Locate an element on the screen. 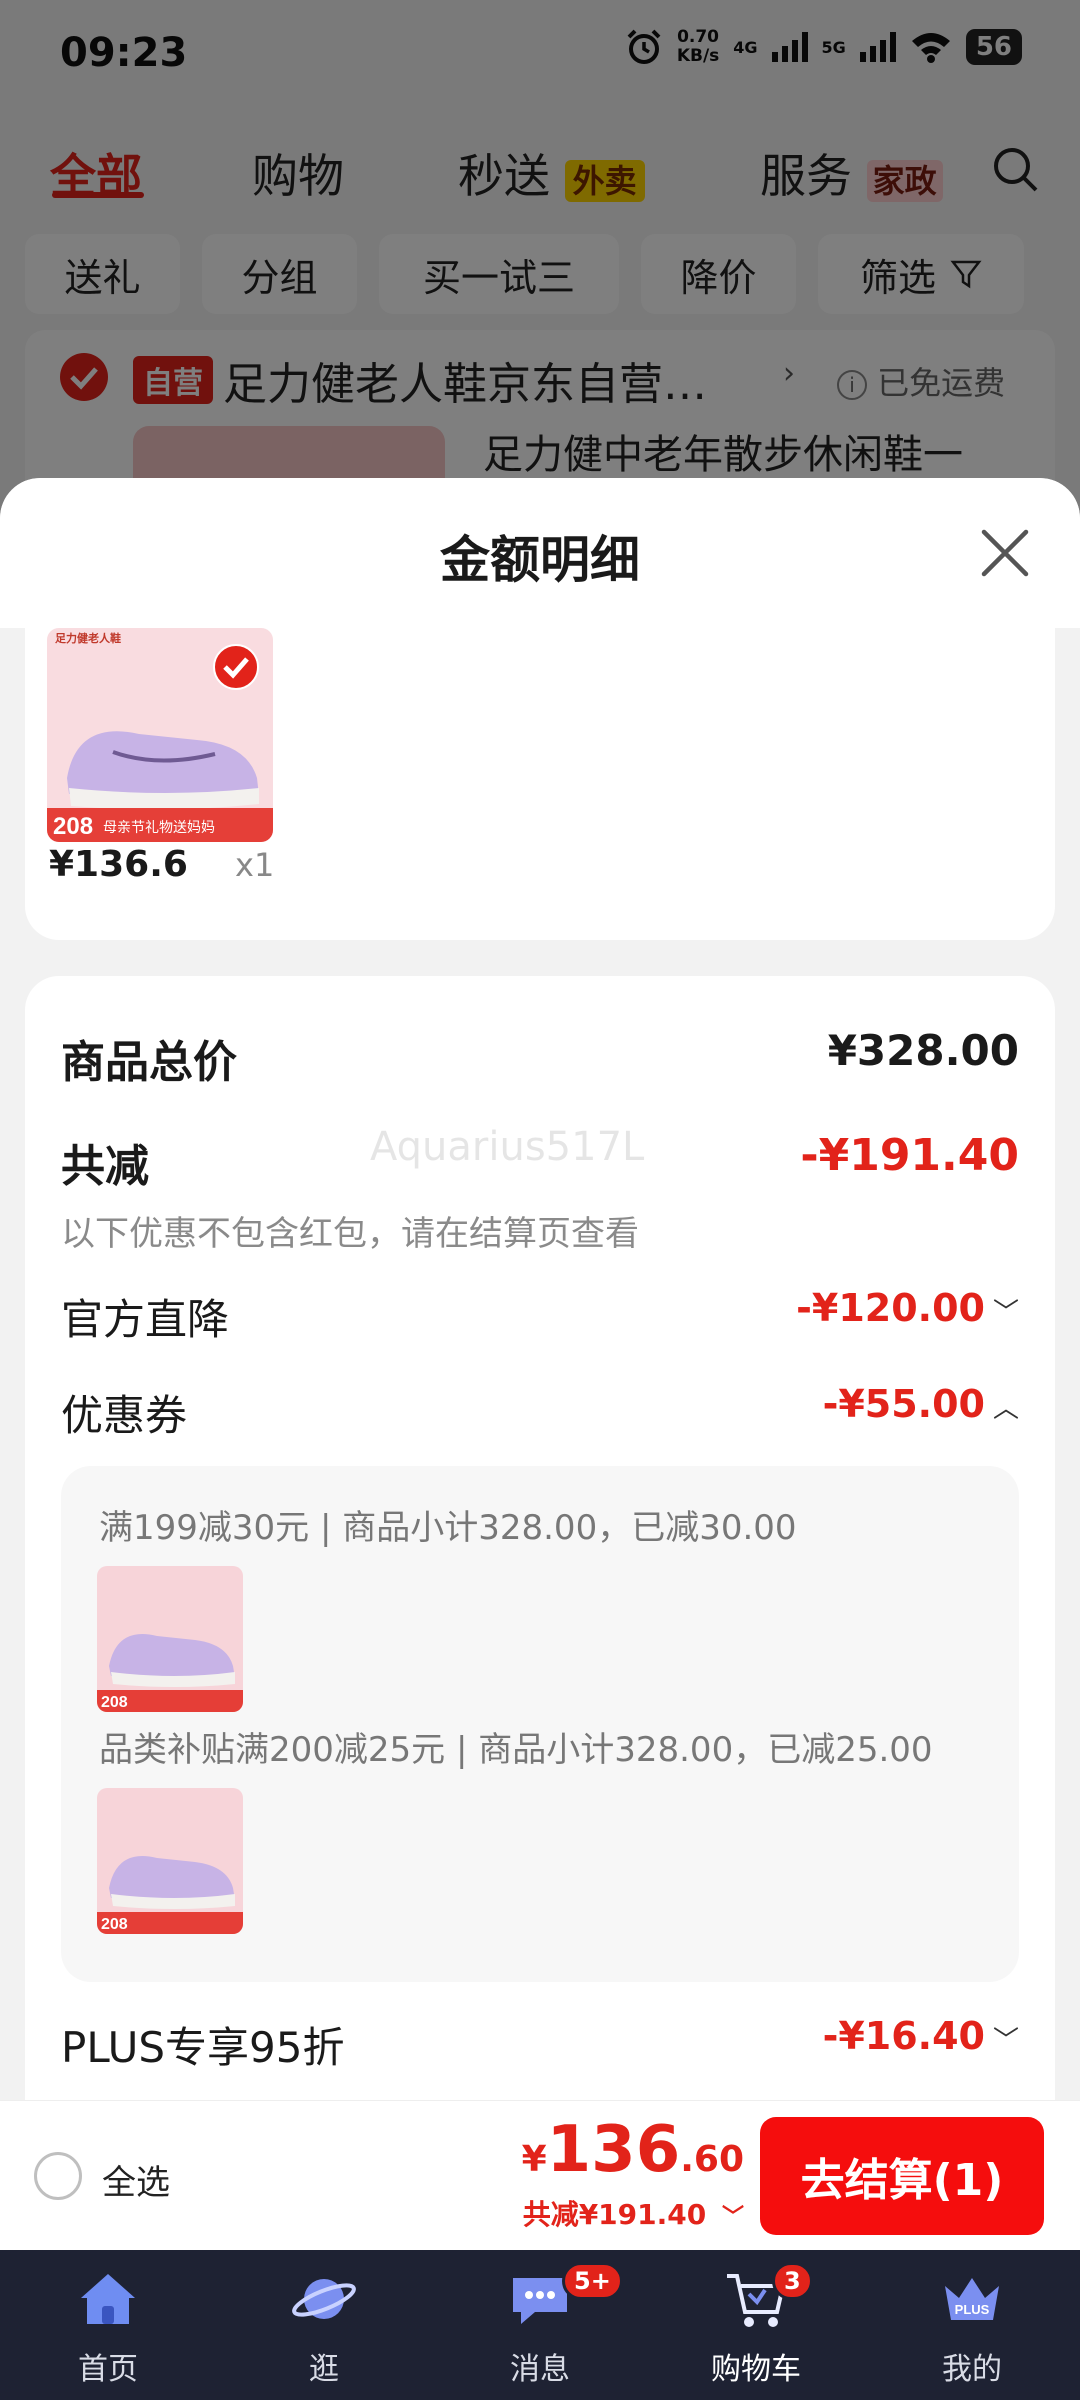  tab-mine-label: 我的 is located at coordinates (972, 2369).